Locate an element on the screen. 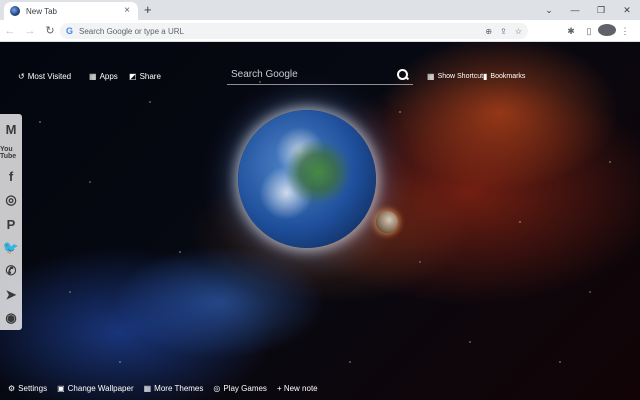  minimize-icon: — is located at coordinates (575, 10).